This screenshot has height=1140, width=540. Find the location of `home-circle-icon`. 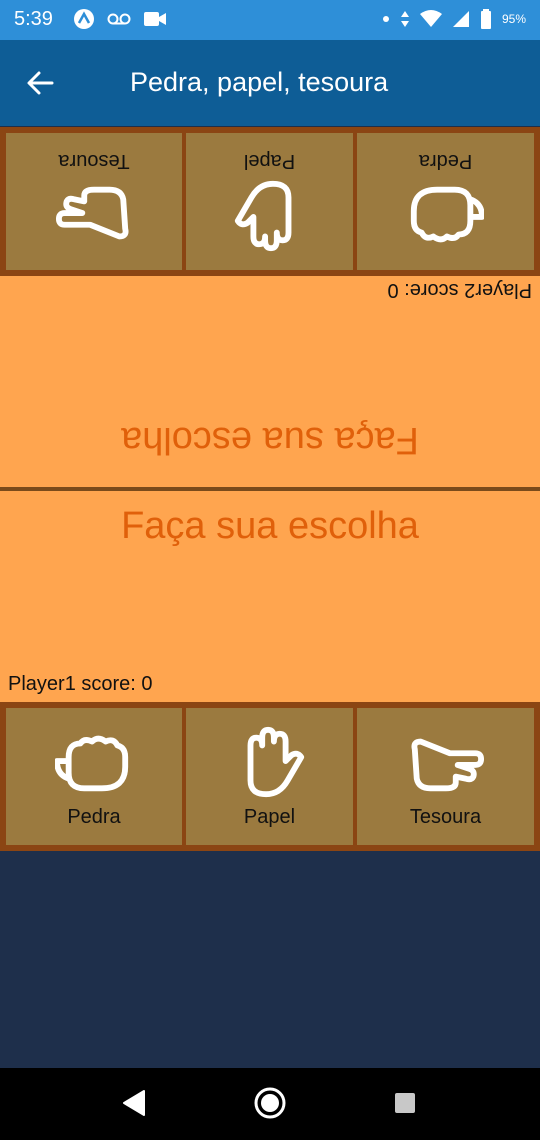

home-circle-icon is located at coordinates (270, 1103).